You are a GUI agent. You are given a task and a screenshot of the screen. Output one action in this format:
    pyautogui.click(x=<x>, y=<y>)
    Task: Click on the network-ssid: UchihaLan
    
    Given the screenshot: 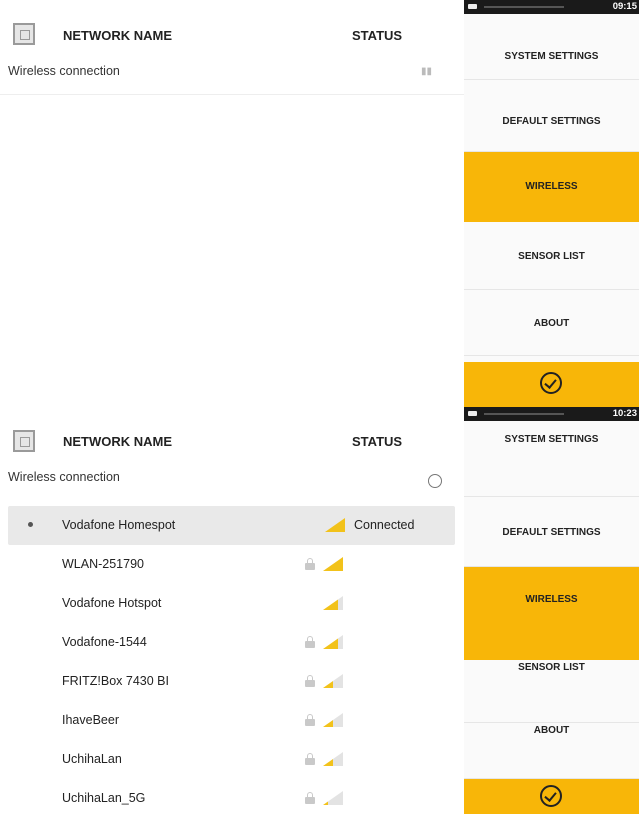 What is the action you would take?
    pyautogui.click(x=92, y=759)
    